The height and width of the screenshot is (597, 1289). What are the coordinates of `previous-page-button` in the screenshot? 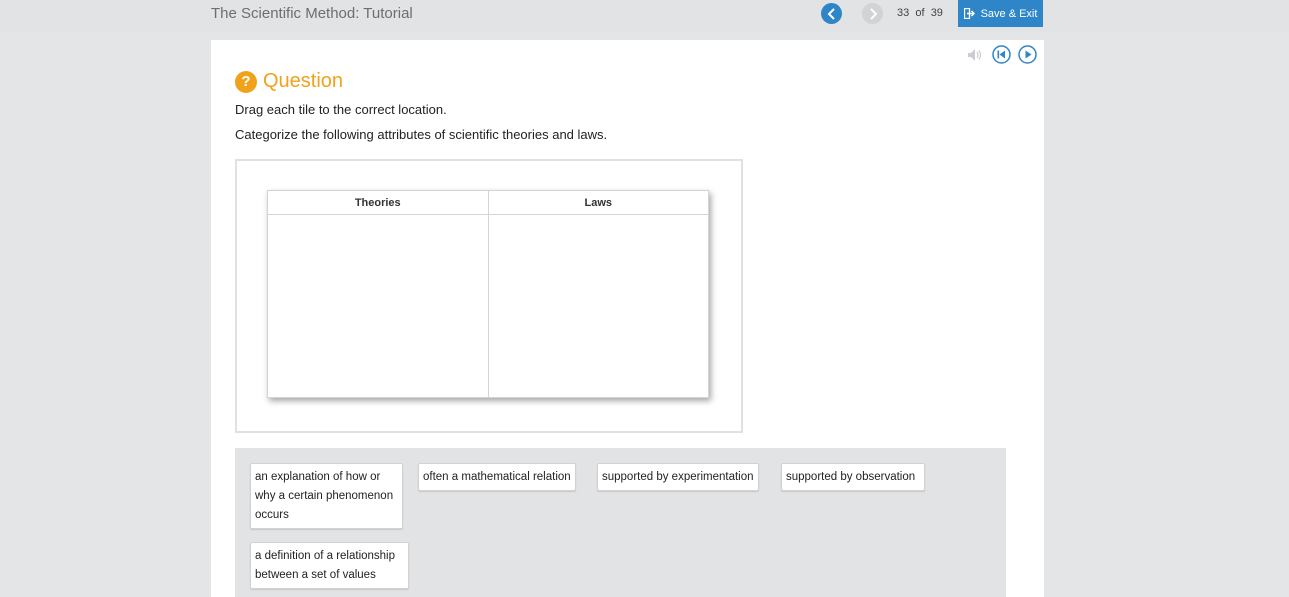 It's located at (831, 13).